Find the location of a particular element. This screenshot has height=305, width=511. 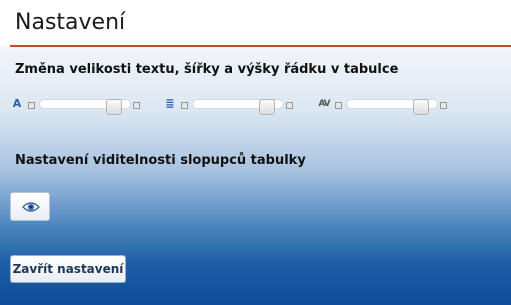

font-size-slider-handle is located at coordinates (114, 107).